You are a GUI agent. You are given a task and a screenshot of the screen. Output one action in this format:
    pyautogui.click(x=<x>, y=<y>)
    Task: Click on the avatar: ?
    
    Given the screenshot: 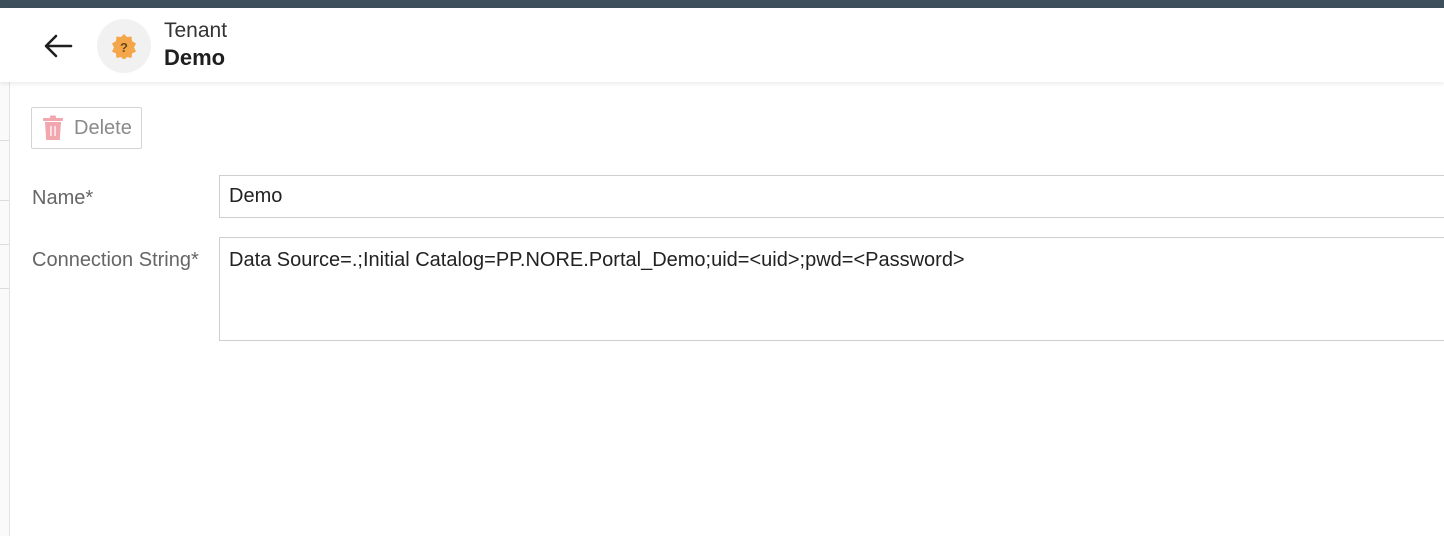 What is the action you would take?
    pyautogui.click(x=124, y=46)
    